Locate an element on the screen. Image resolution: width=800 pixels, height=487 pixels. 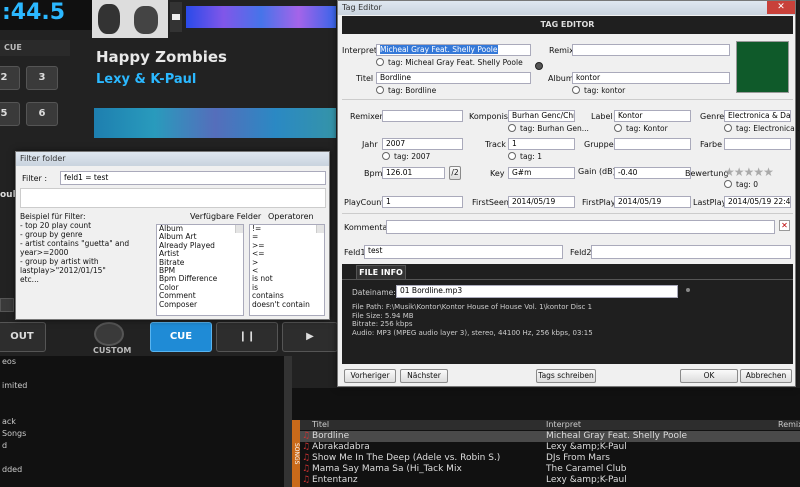
track-tag-radio: tag: 1 is located at coordinates (525, 156).